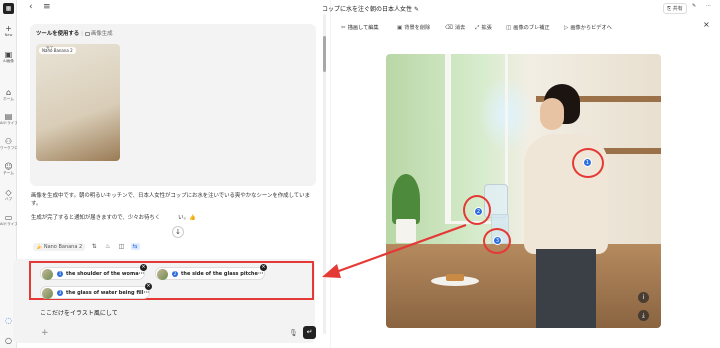  Describe the element at coordinates (8, 28) in the screenshot. I see `plus-icon: +` at that location.